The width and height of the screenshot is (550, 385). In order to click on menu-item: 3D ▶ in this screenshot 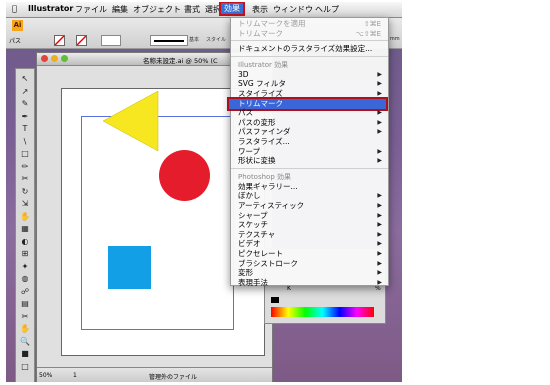, I will do `click(309, 75)`.